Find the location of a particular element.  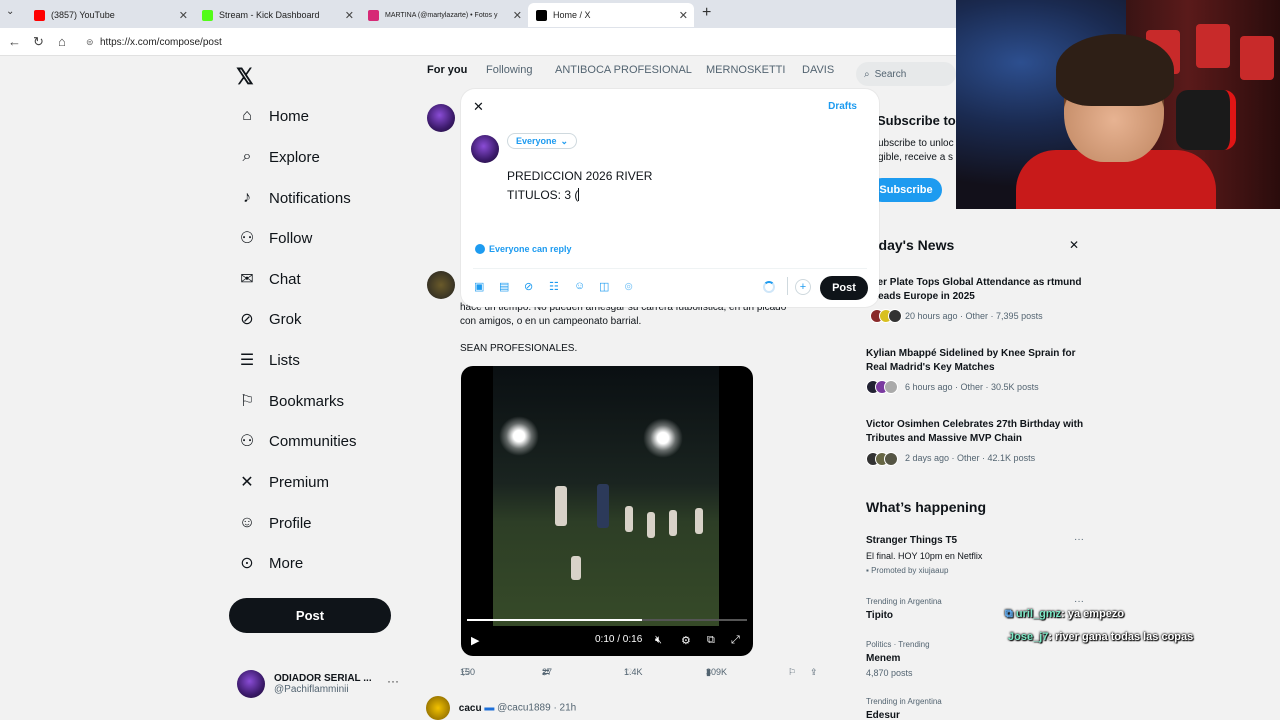

tab-list-chevron-icon: ⌄ is located at coordinates (10, 11).